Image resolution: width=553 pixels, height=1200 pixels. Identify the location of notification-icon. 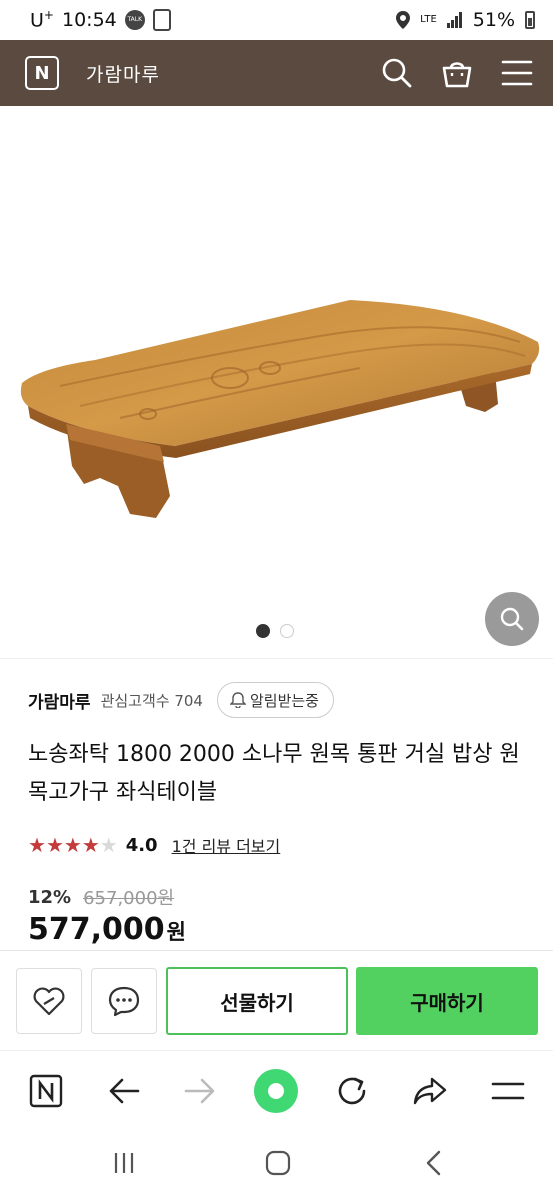
(161, 19).